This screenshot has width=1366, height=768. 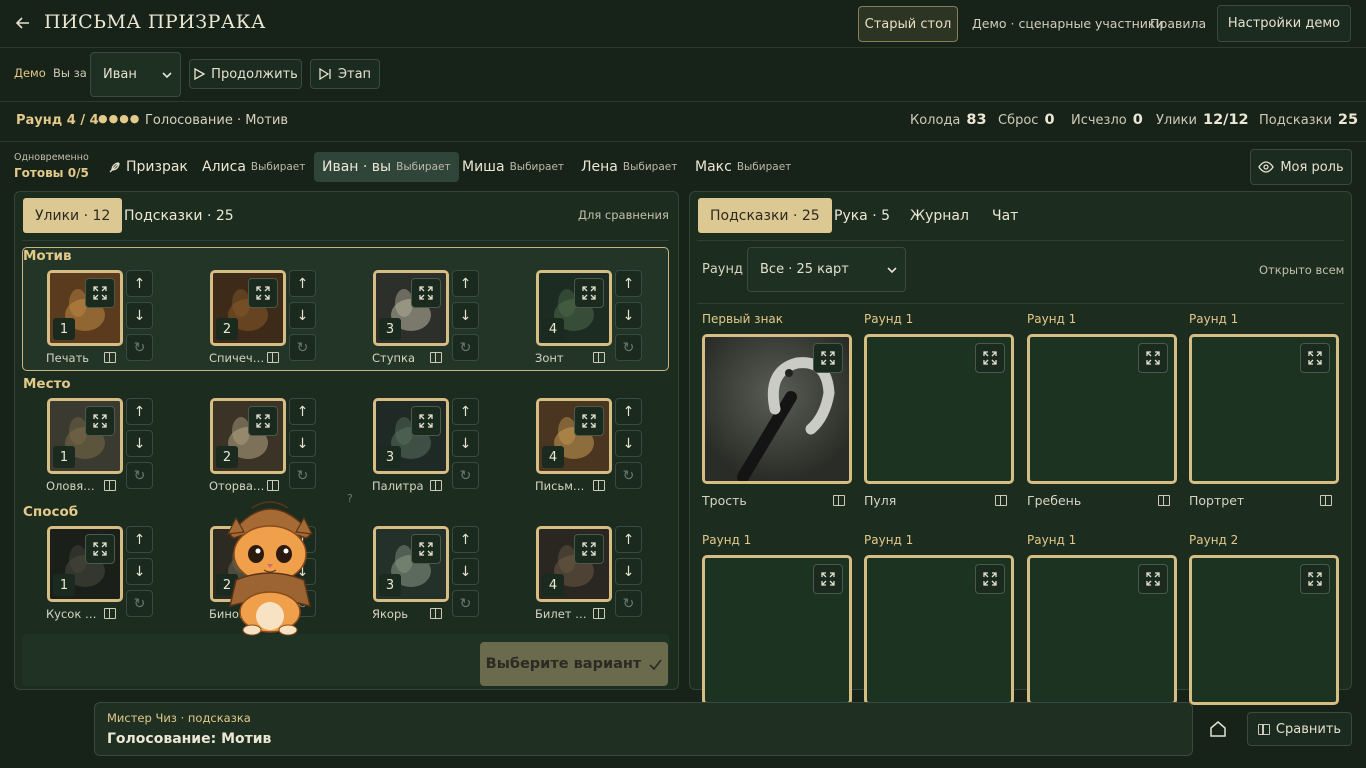 I want to click on tab-clues: Улики · 12, so click(x=73, y=215).